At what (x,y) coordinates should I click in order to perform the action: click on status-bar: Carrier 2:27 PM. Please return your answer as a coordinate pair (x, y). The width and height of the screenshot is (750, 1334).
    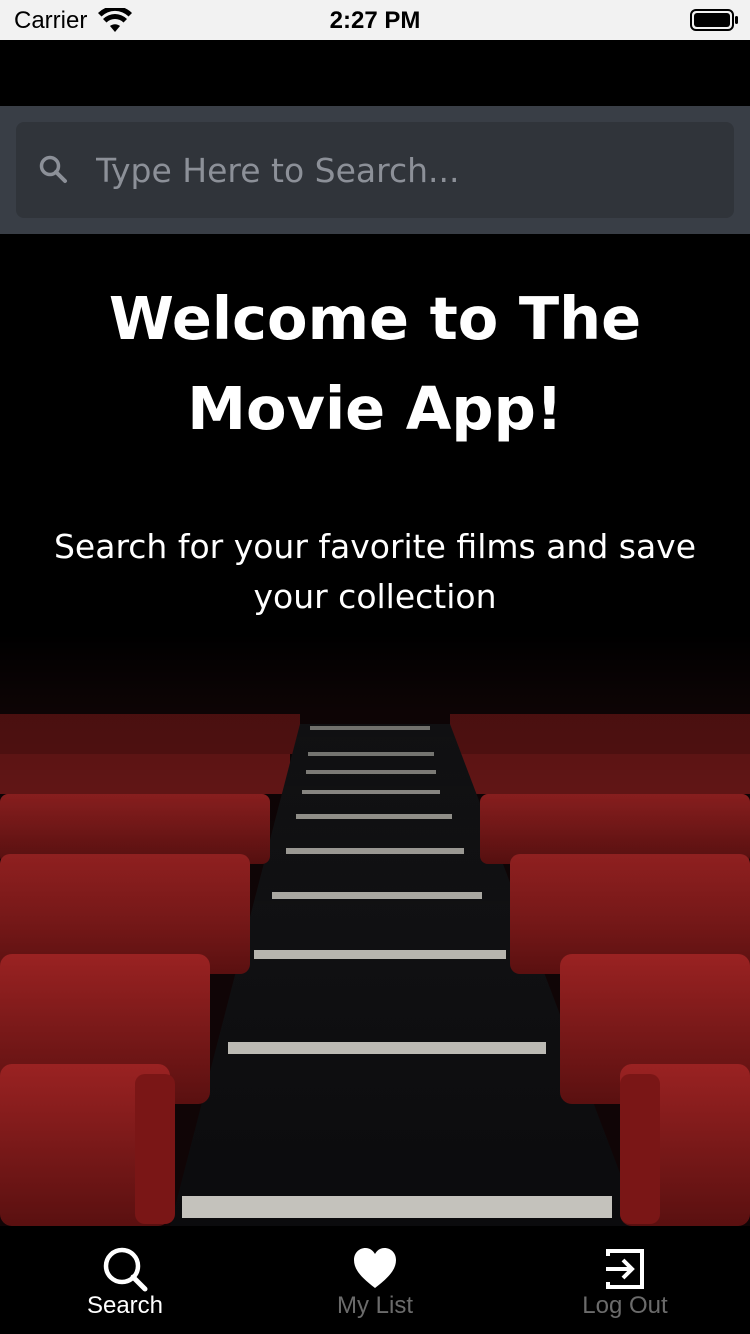
    Looking at the image, I should click on (375, 20).